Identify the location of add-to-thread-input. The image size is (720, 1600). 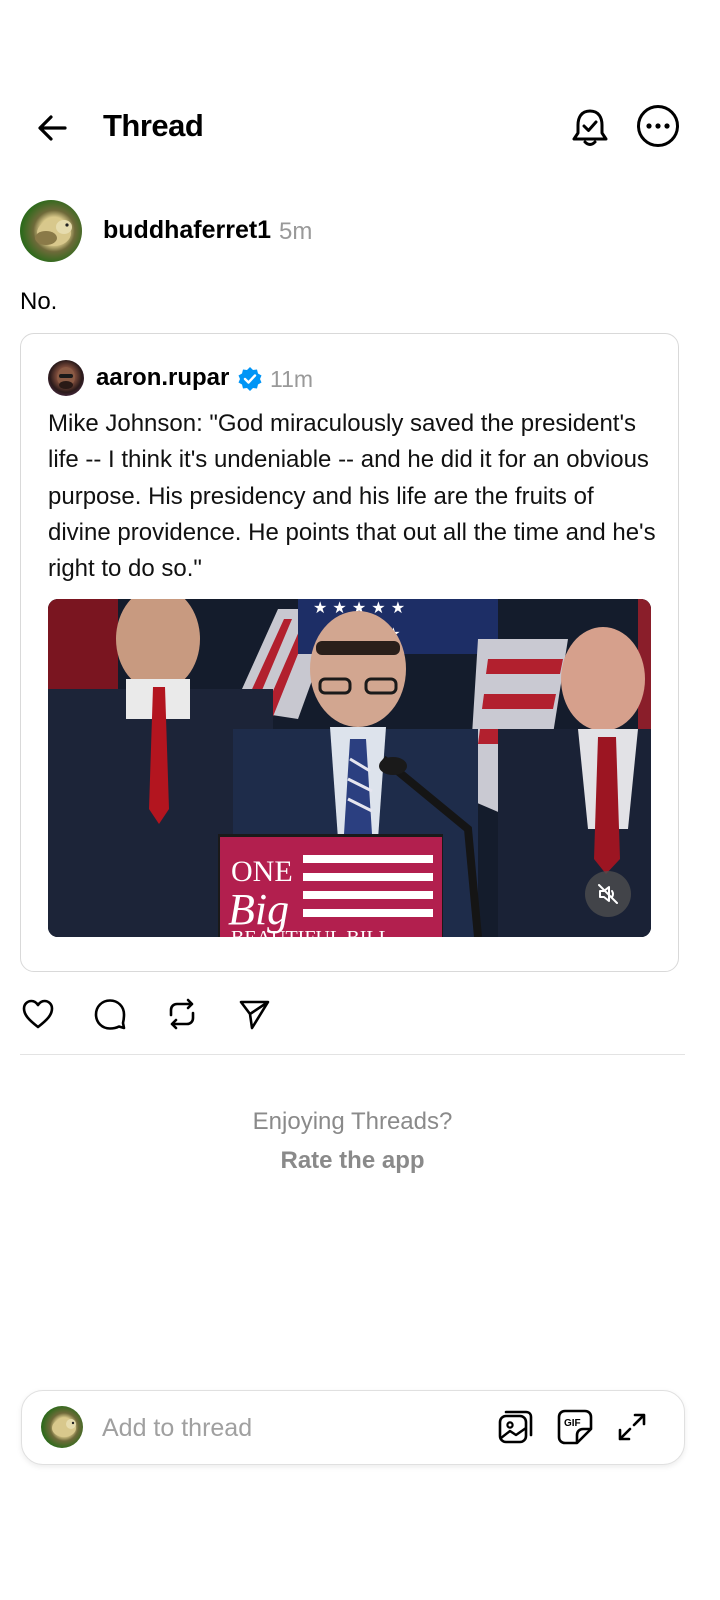
(292, 1428).